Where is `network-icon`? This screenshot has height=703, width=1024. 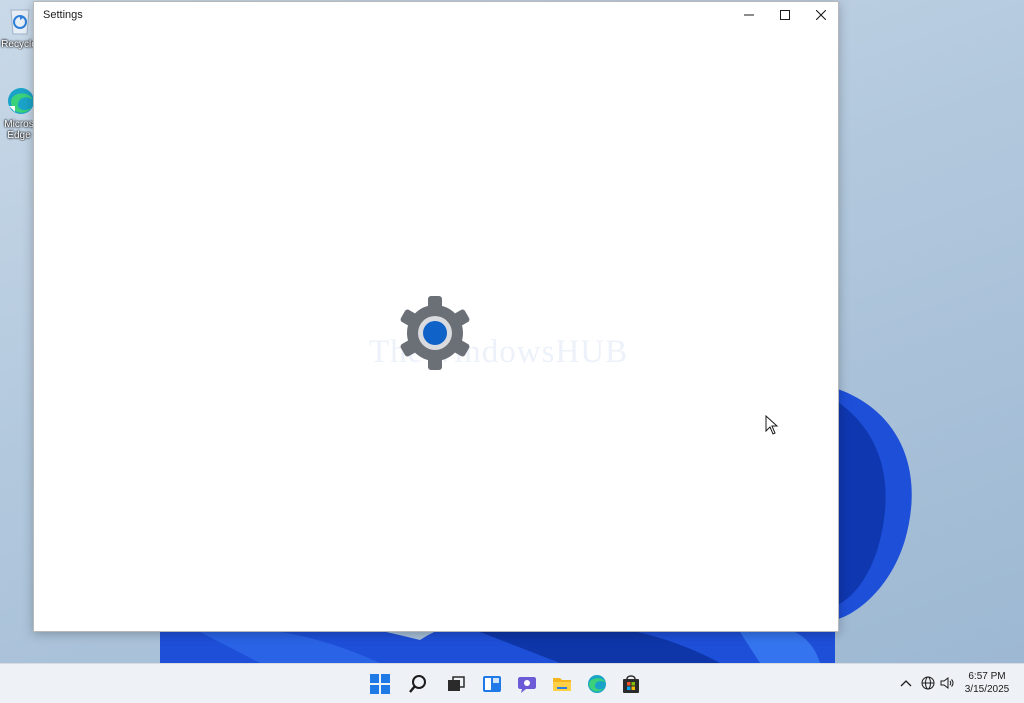 network-icon is located at coordinates (928, 683).